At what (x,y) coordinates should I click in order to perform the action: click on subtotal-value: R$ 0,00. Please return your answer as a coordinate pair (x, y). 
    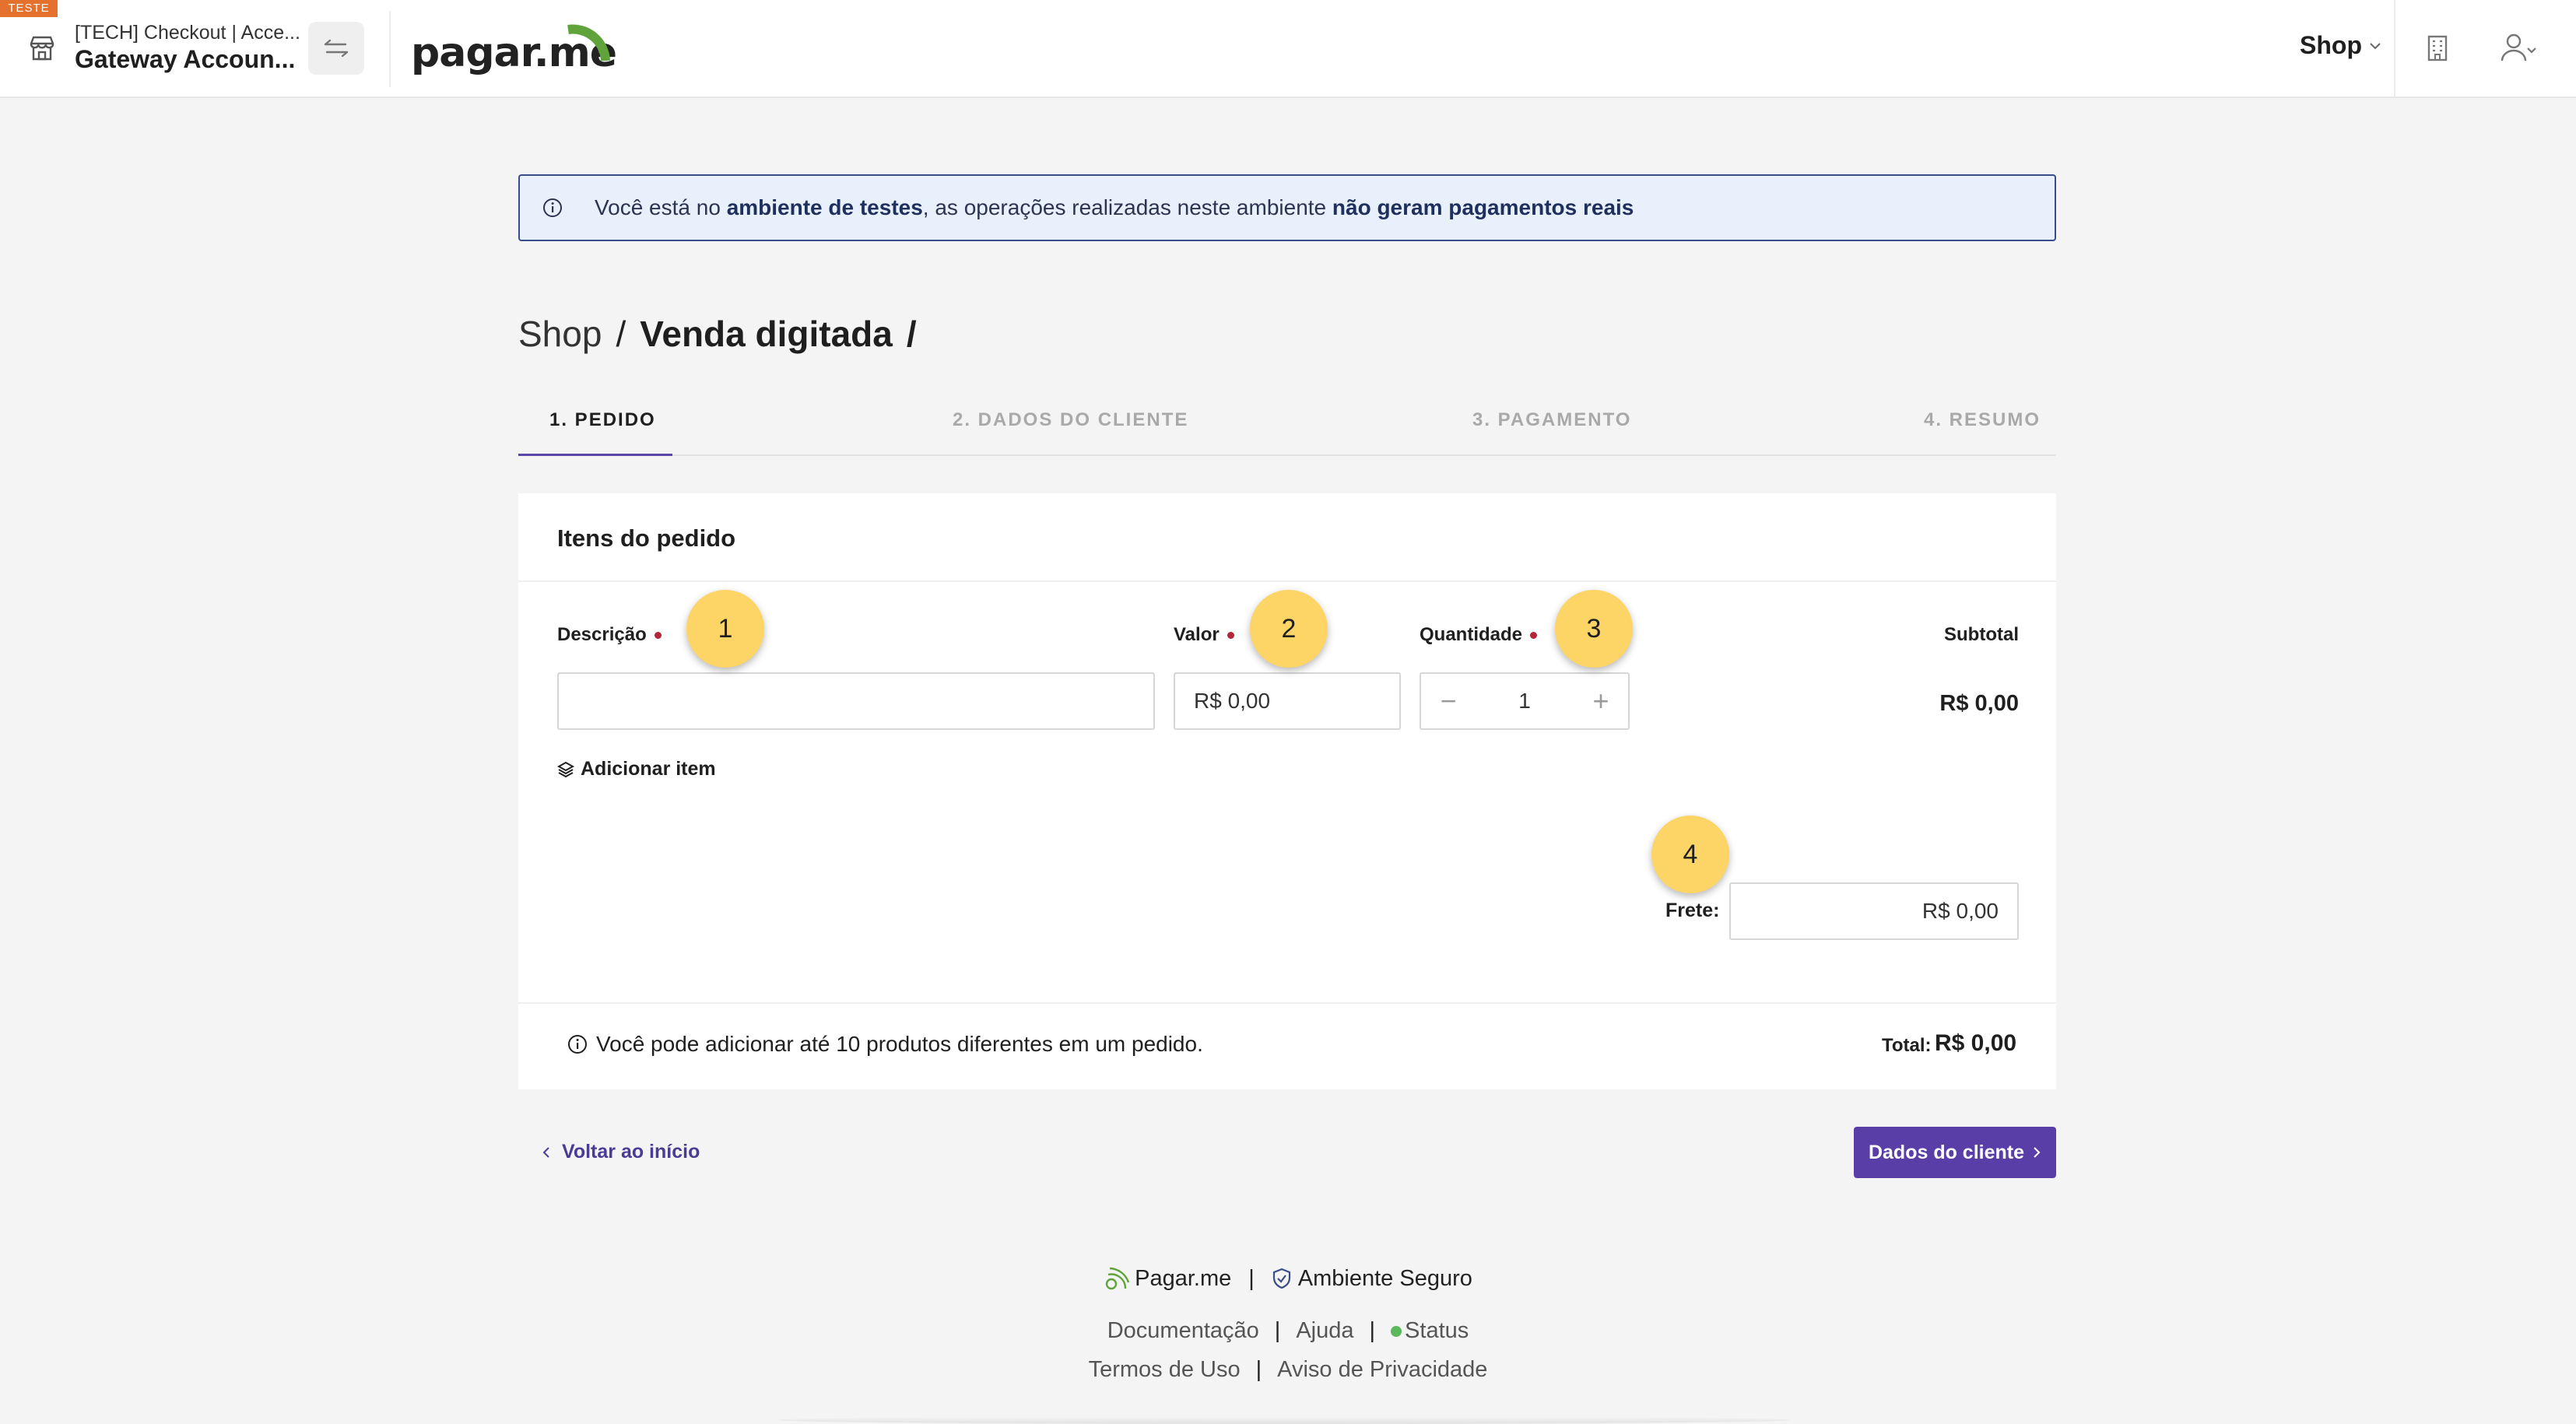
    Looking at the image, I should click on (1979, 703).